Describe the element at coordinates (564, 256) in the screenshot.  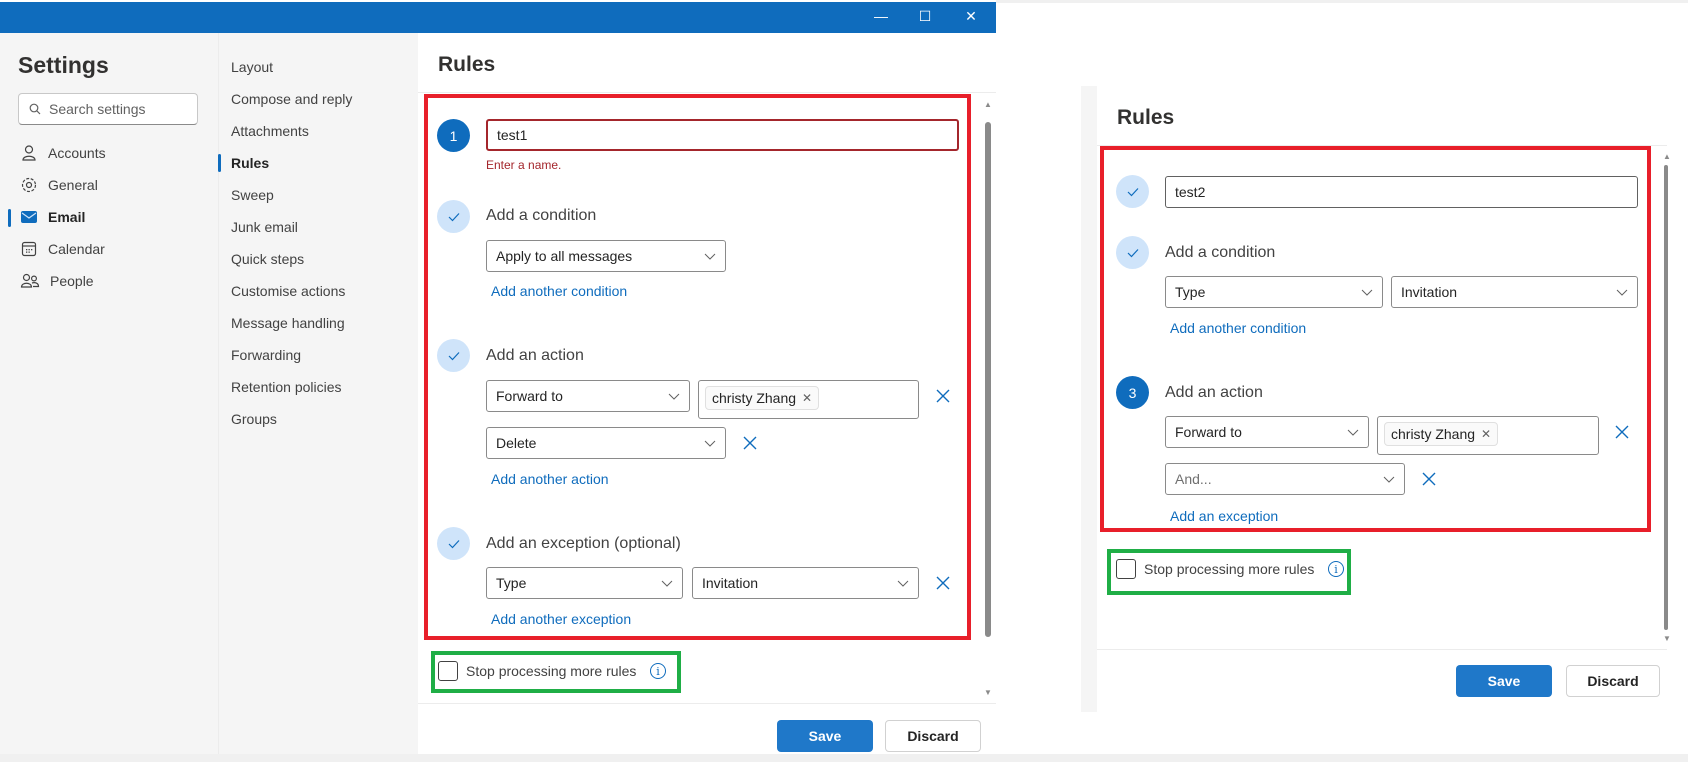
I see `dropdown-value: Apply to all messages` at that location.